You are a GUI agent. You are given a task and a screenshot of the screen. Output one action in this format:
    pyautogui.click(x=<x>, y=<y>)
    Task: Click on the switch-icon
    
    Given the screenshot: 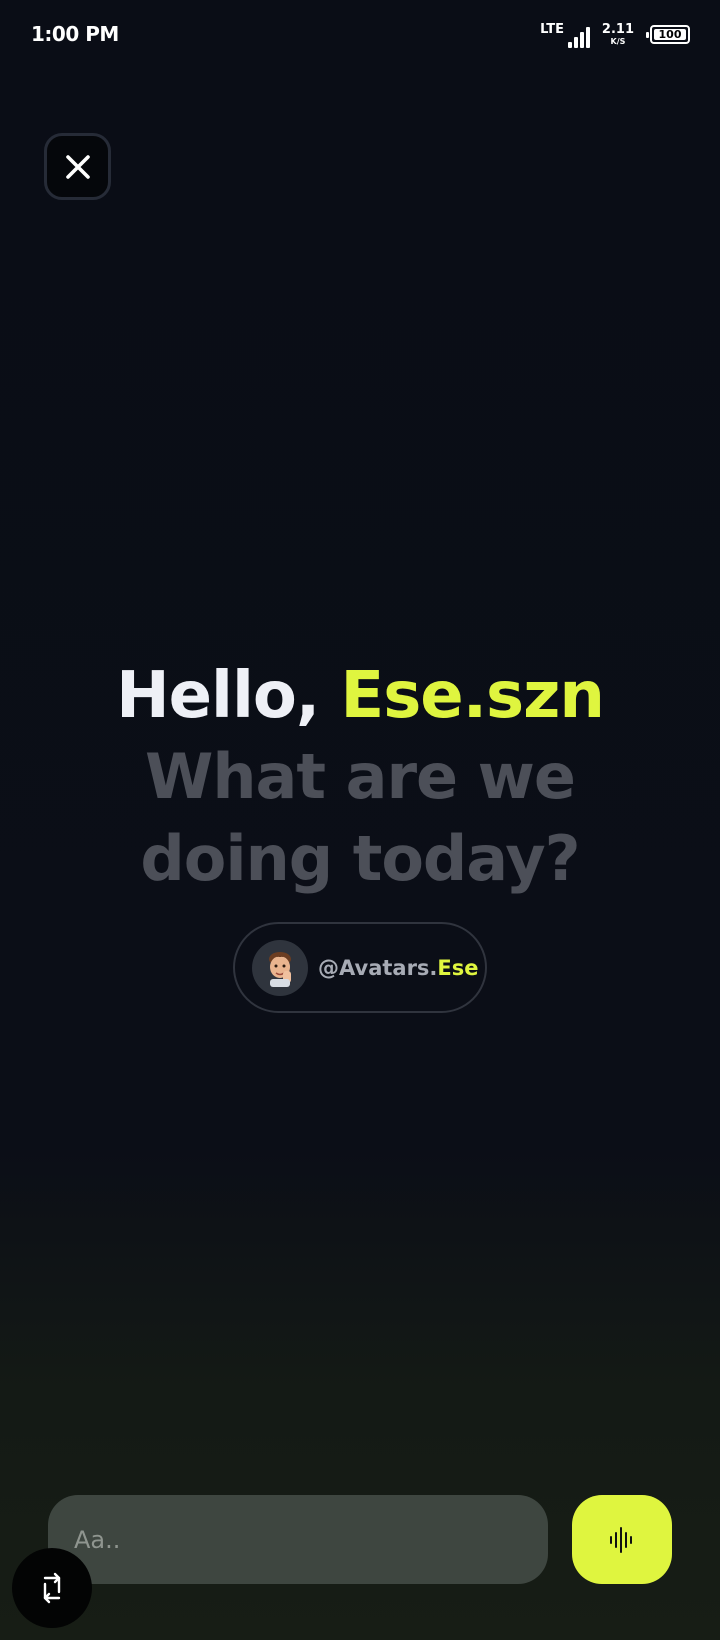 What is the action you would take?
    pyautogui.click(x=52, y=1588)
    